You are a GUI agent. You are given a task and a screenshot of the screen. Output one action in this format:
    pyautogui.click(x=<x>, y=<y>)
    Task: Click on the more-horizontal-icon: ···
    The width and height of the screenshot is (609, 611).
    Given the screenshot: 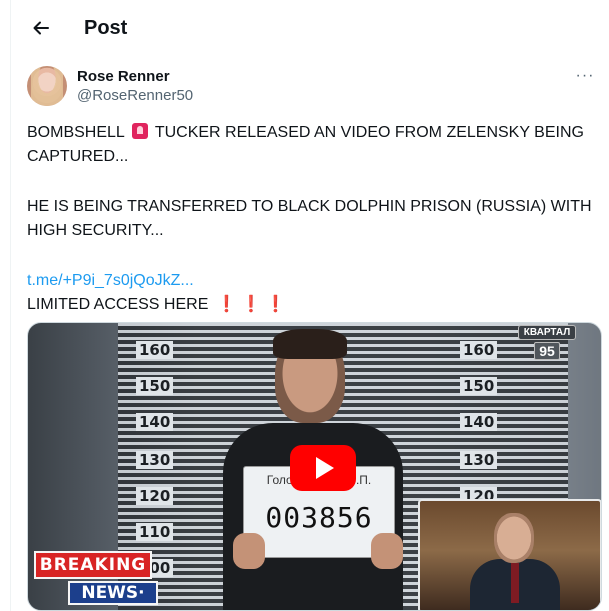 What is the action you would take?
    pyautogui.click(x=585, y=75)
    